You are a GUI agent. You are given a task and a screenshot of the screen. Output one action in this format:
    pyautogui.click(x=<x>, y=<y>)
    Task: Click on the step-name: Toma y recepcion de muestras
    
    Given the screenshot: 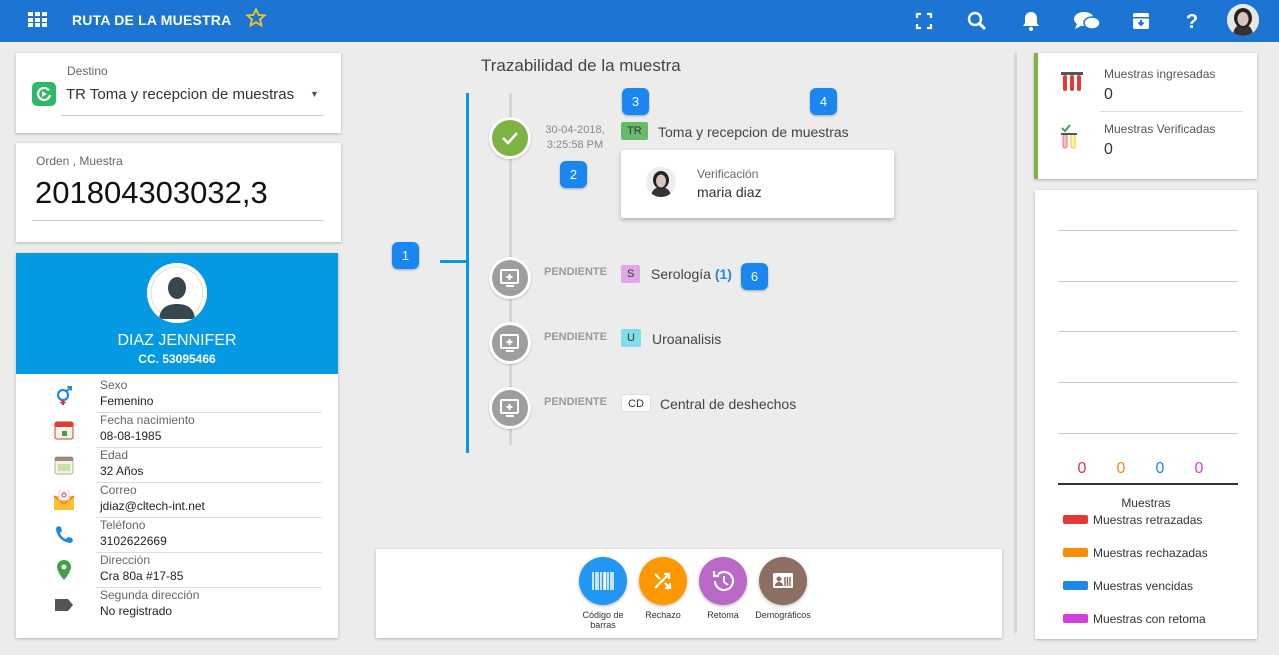 What is the action you would take?
    pyautogui.click(x=753, y=132)
    